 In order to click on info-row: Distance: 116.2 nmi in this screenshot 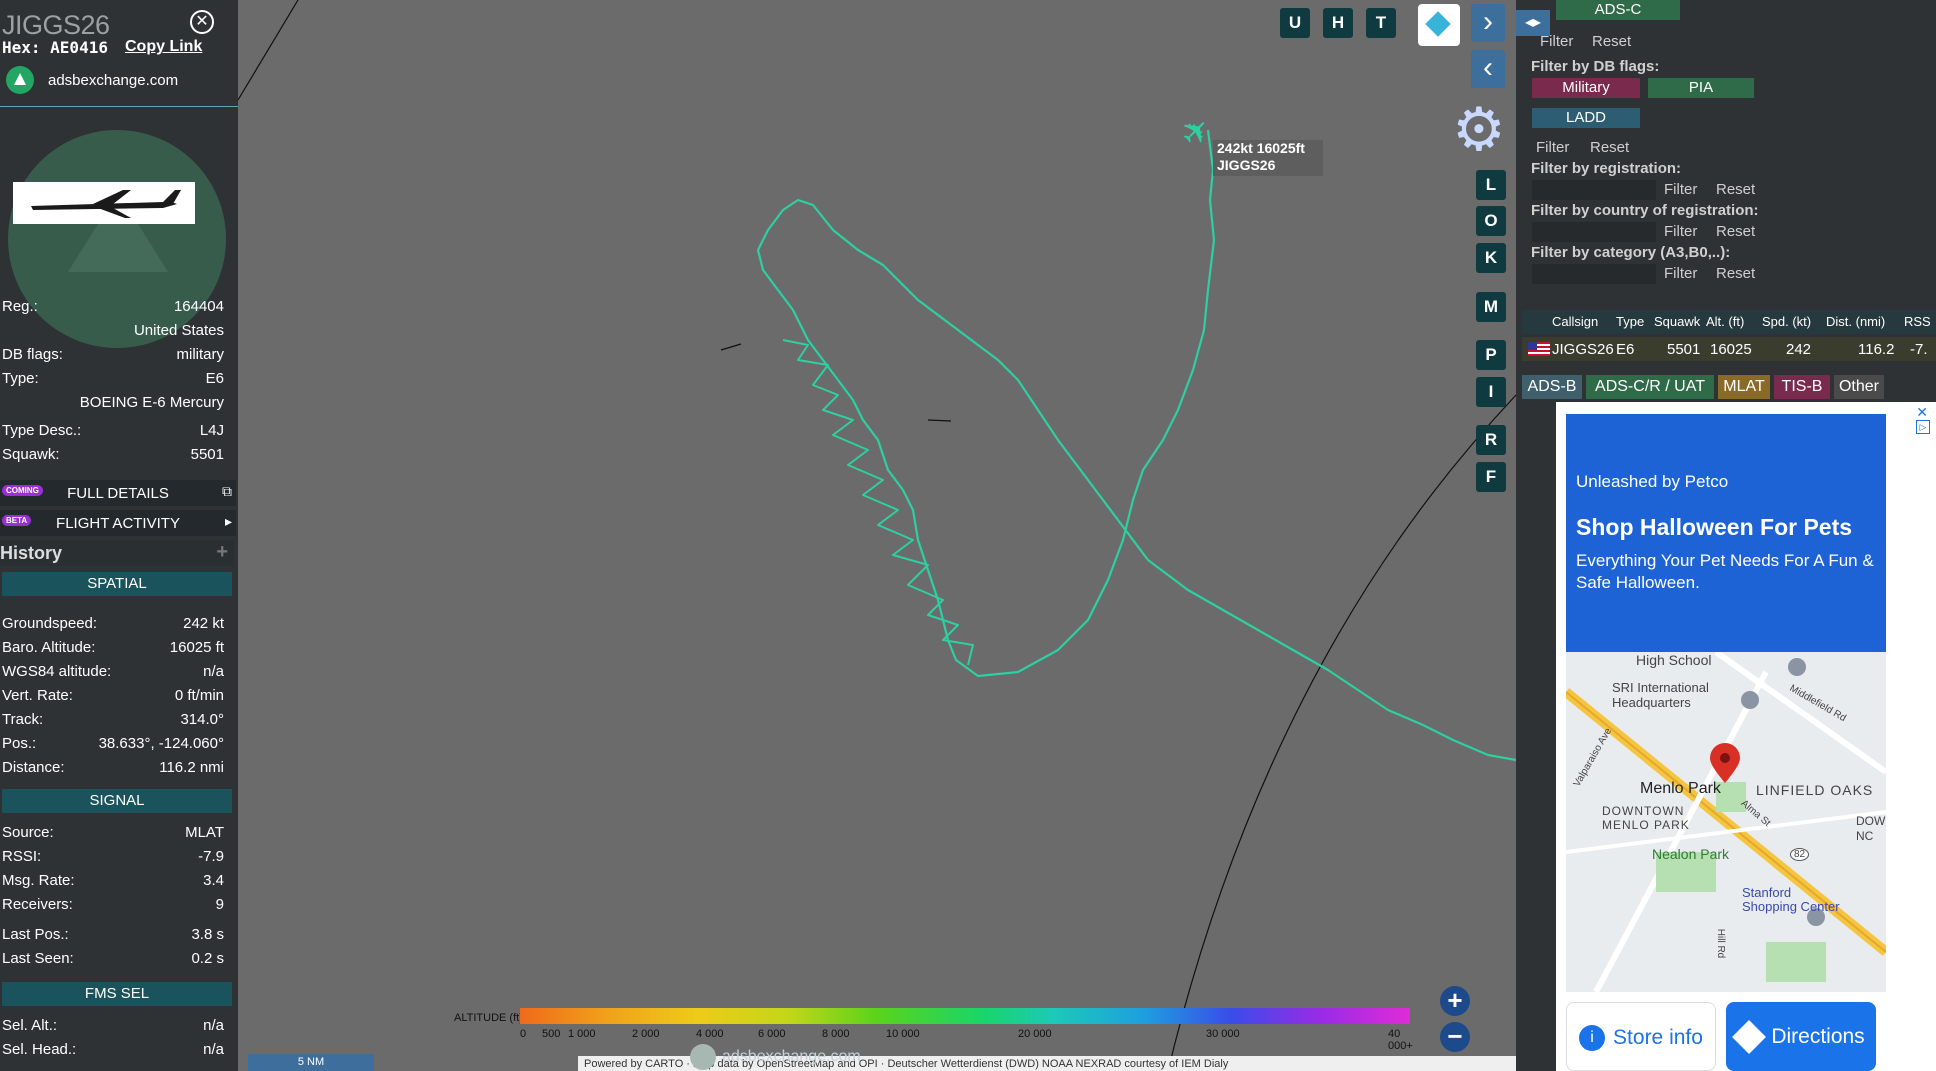, I will do `click(113, 769)`.